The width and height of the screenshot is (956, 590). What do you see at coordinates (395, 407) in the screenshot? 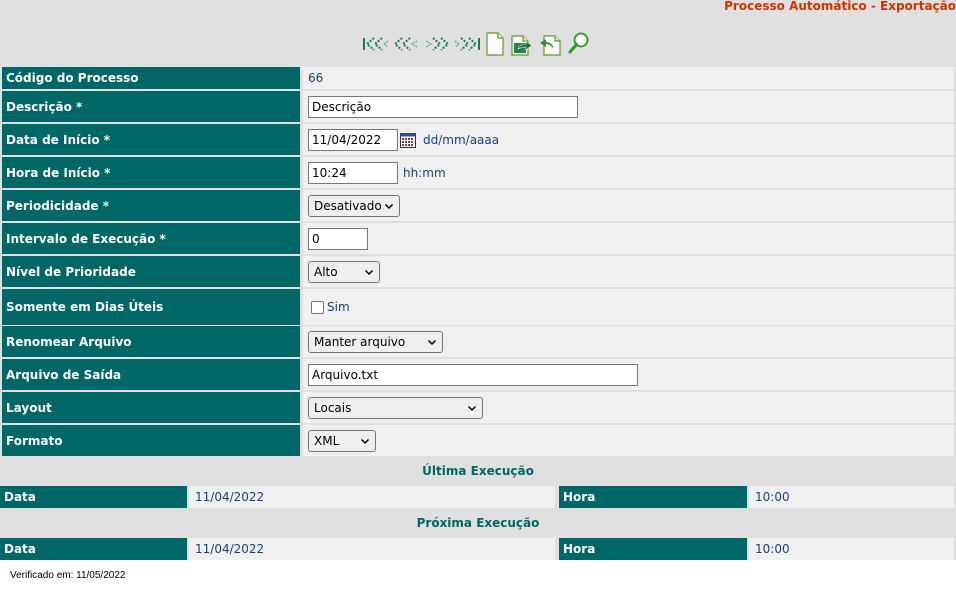
I see `layout-select: Locais` at bounding box center [395, 407].